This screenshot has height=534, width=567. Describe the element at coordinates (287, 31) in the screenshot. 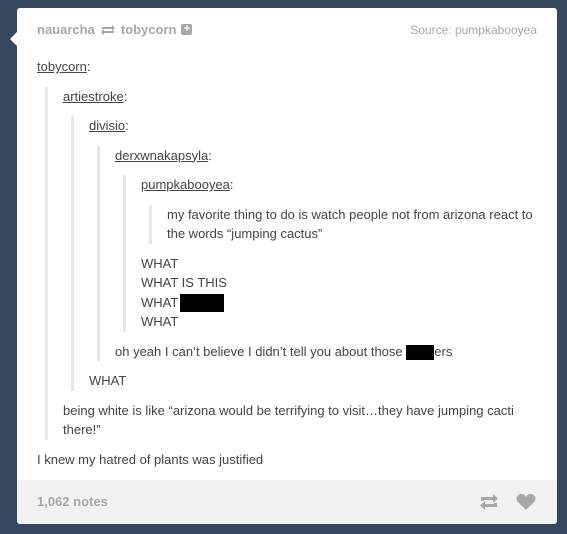

I see `post-header: nauarcha tobycorn + Source: pumpkabooyea` at that location.